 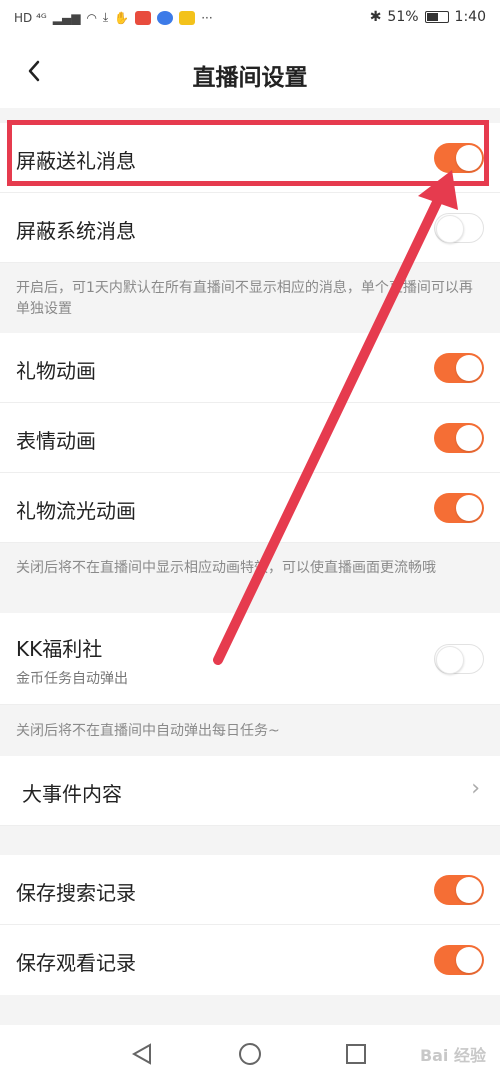 What do you see at coordinates (72, 679) in the screenshot?
I see `setting-sublabel: 金币任务自动弹出` at bounding box center [72, 679].